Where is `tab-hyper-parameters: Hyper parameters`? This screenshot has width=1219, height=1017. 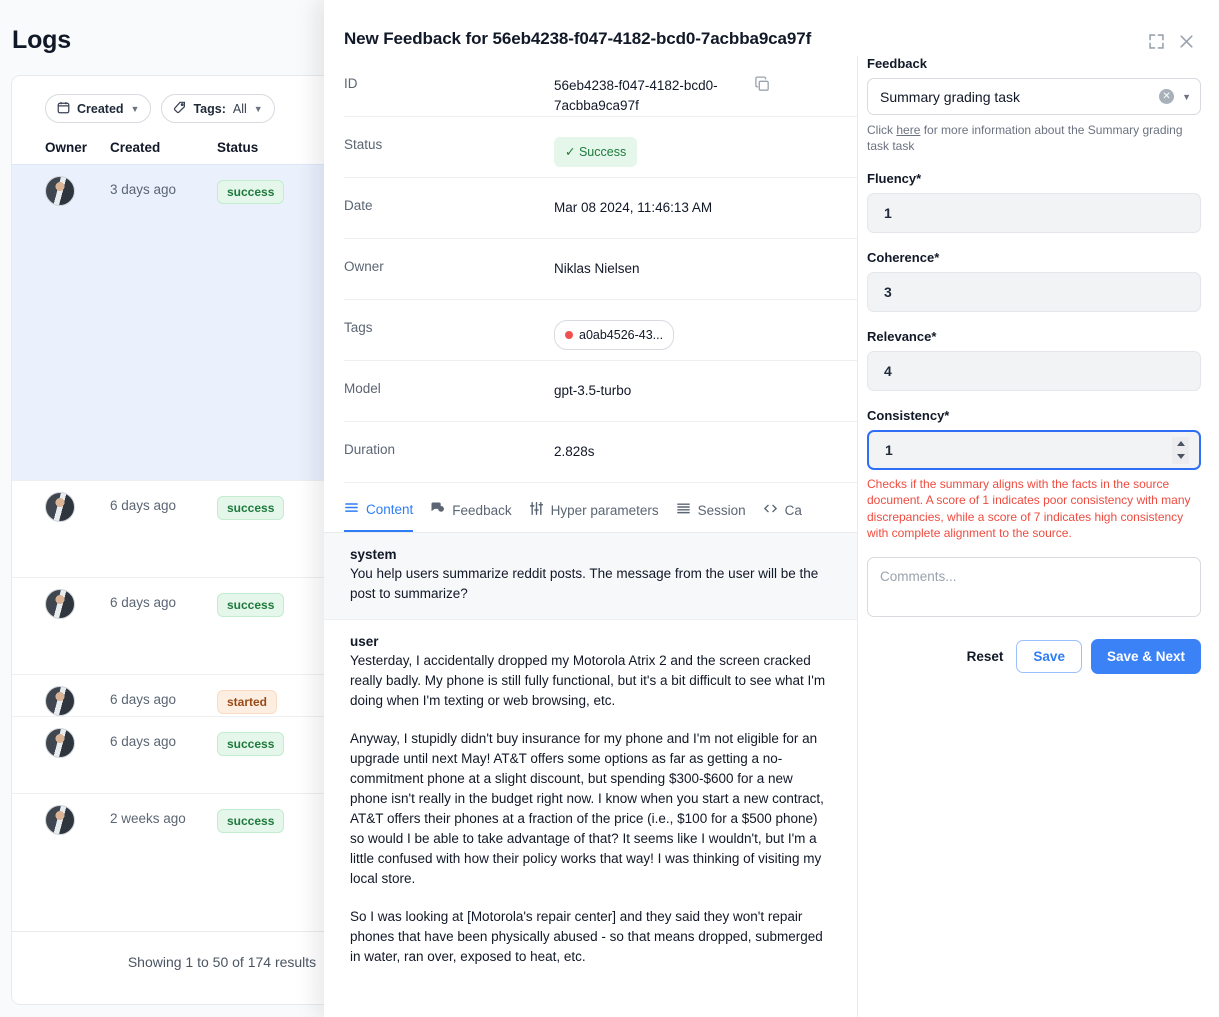 tab-hyper-parameters: Hyper parameters is located at coordinates (594, 515).